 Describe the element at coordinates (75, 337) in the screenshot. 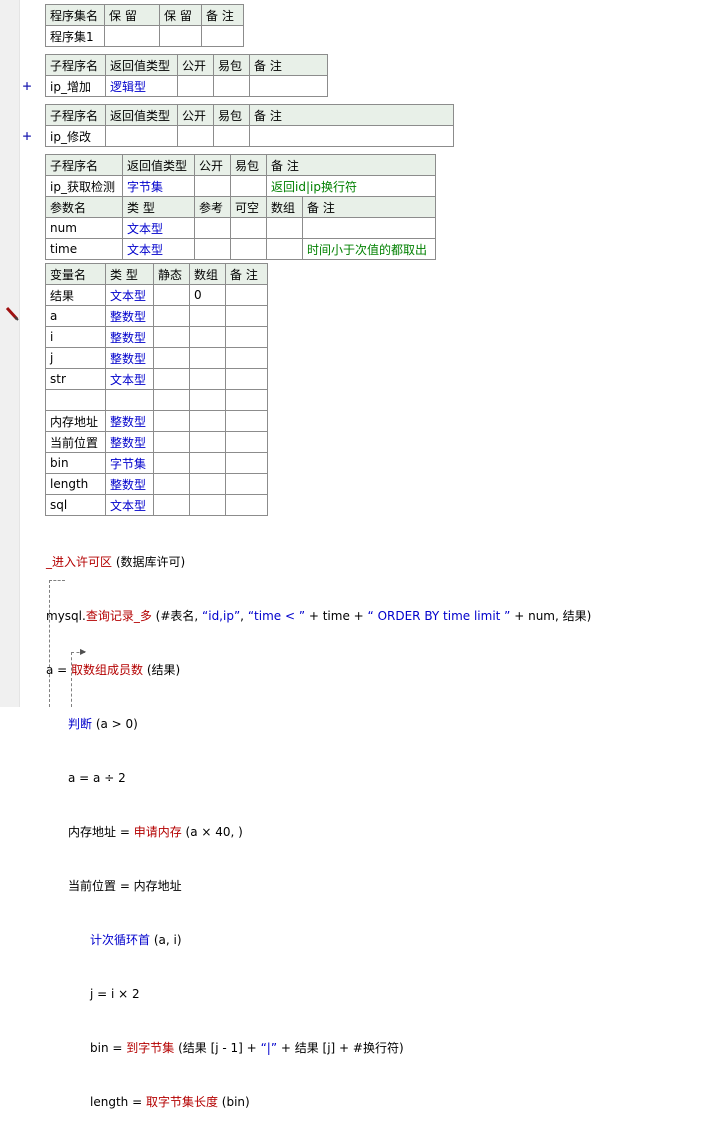

I see `variable-name-cell: i` at that location.